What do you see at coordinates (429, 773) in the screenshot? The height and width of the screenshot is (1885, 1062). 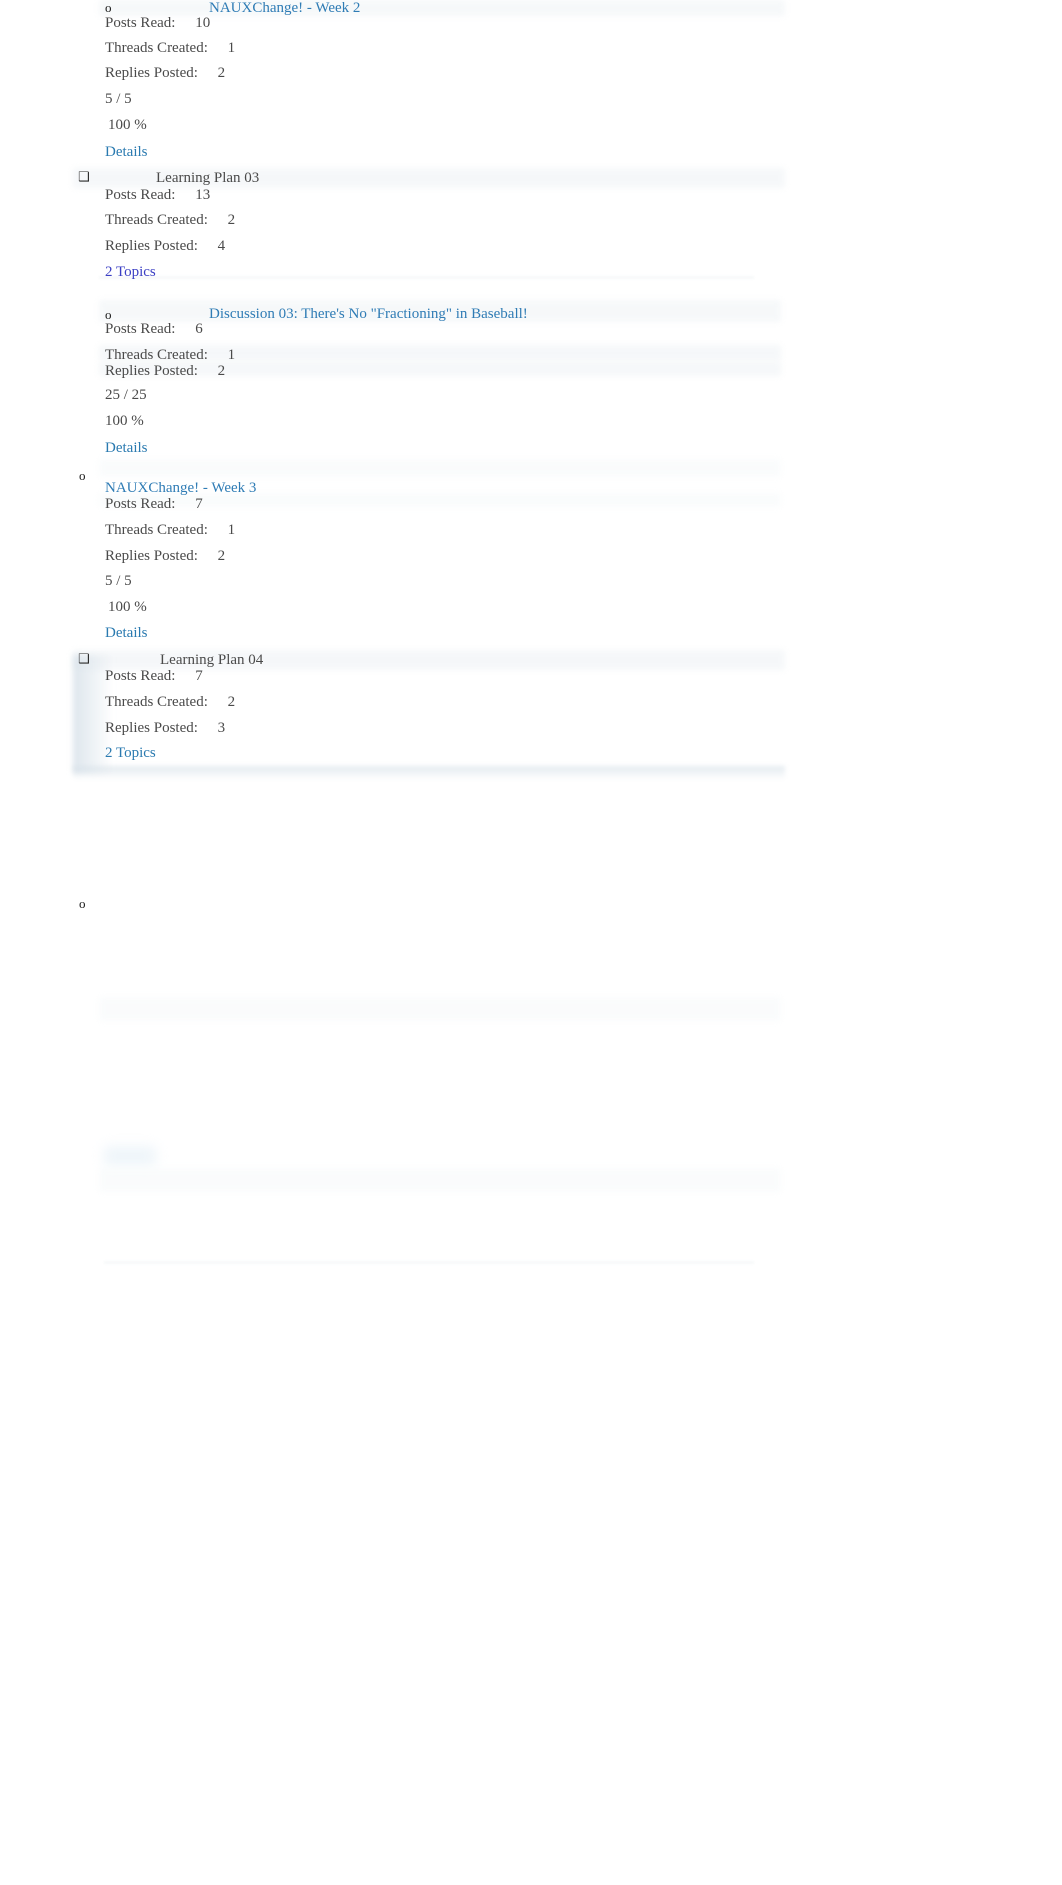 I see `section-shadow` at bounding box center [429, 773].